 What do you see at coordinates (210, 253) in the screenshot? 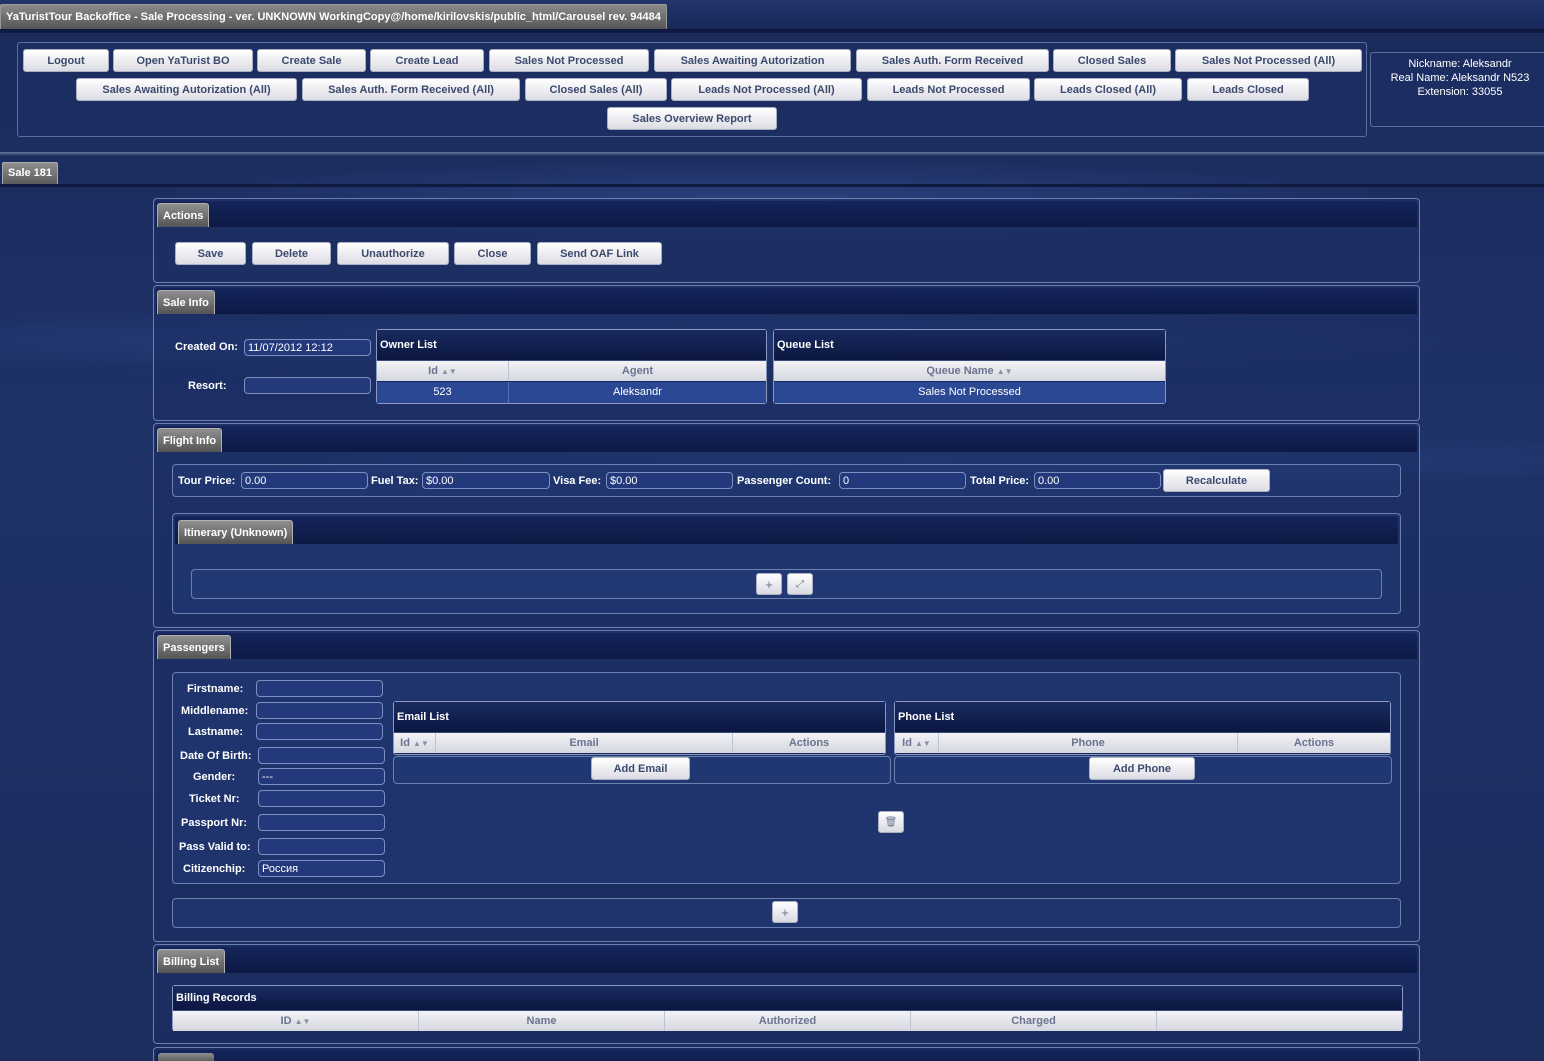
I see `save-button: Save` at bounding box center [210, 253].